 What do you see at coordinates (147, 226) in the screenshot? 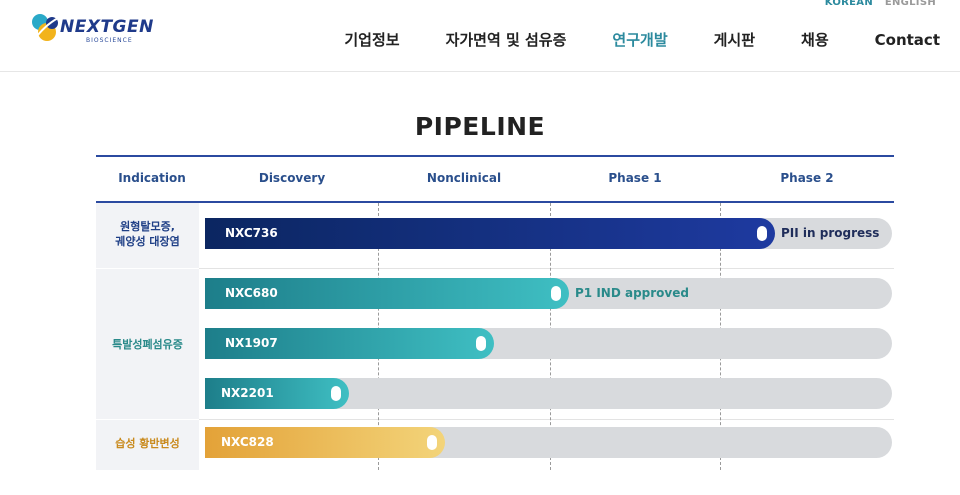
I see `indication-line: 원형탈모증,` at bounding box center [147, 226].